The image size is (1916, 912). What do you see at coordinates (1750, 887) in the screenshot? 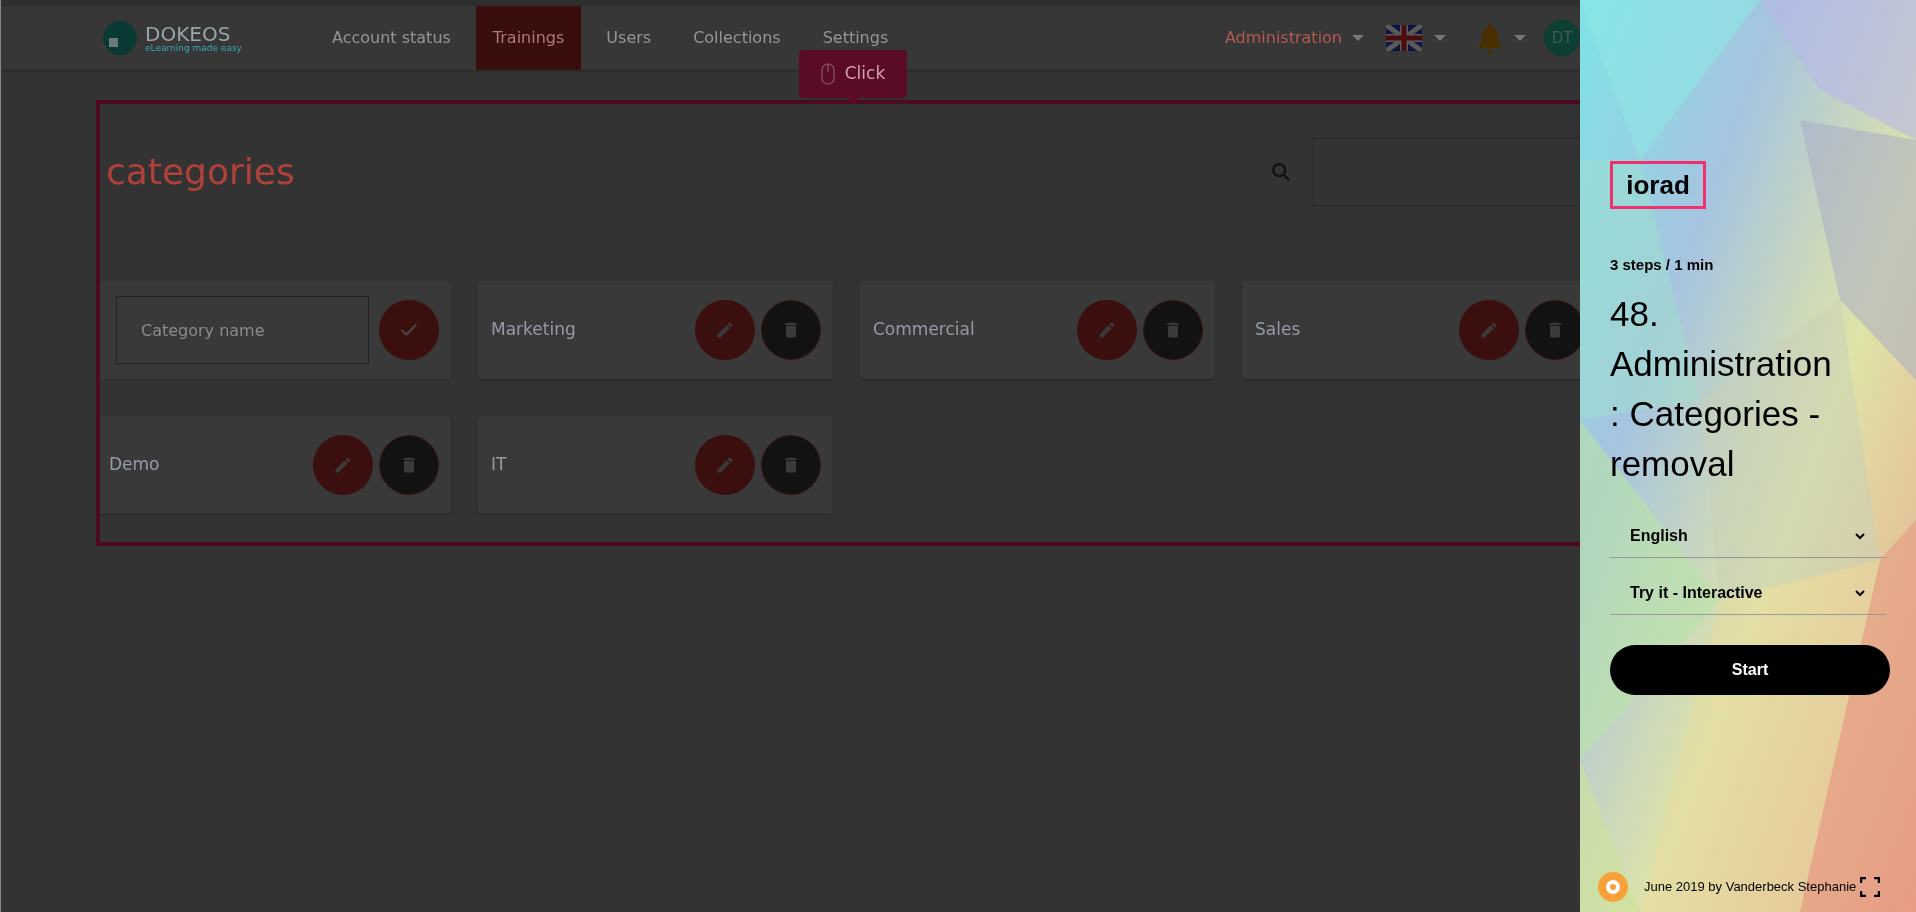
I see `author-credit: June 2019 by Vanderbeck Stephanie` at bounding box center [1750, 887].